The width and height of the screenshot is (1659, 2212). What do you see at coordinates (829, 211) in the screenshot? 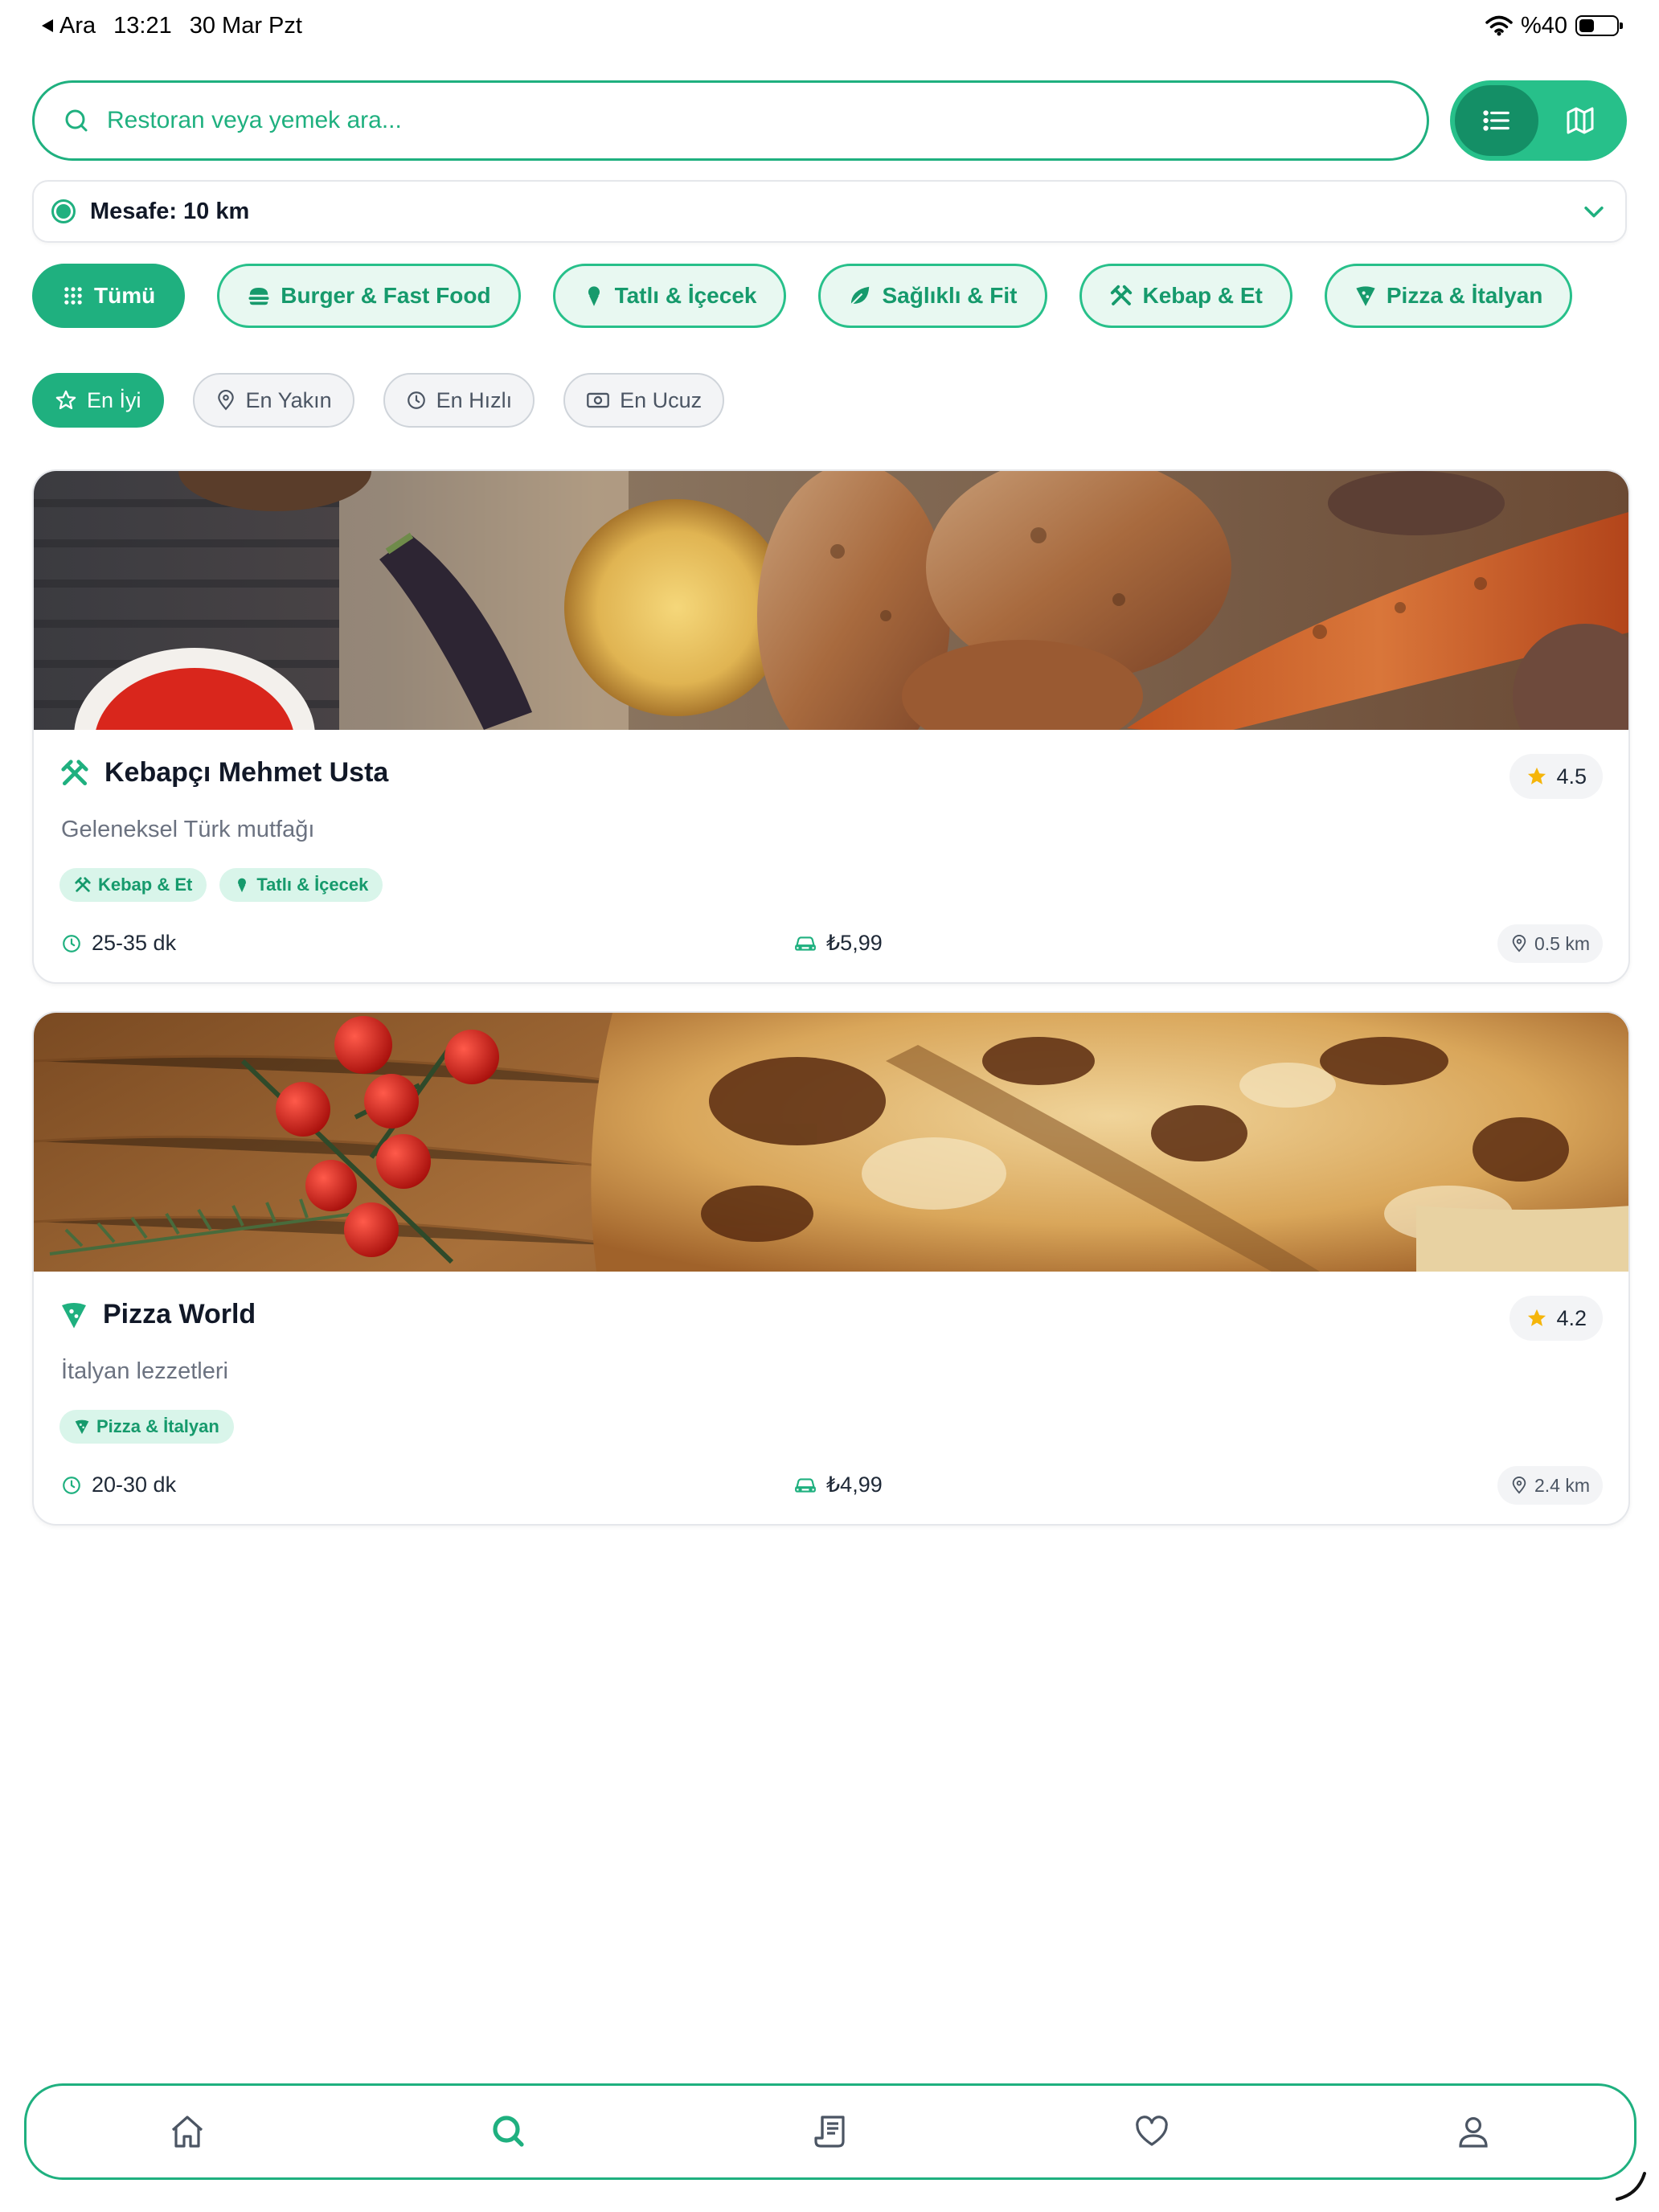
I see `distance-selector: Mesafe: 10 km` at bounding box center [829, 211].